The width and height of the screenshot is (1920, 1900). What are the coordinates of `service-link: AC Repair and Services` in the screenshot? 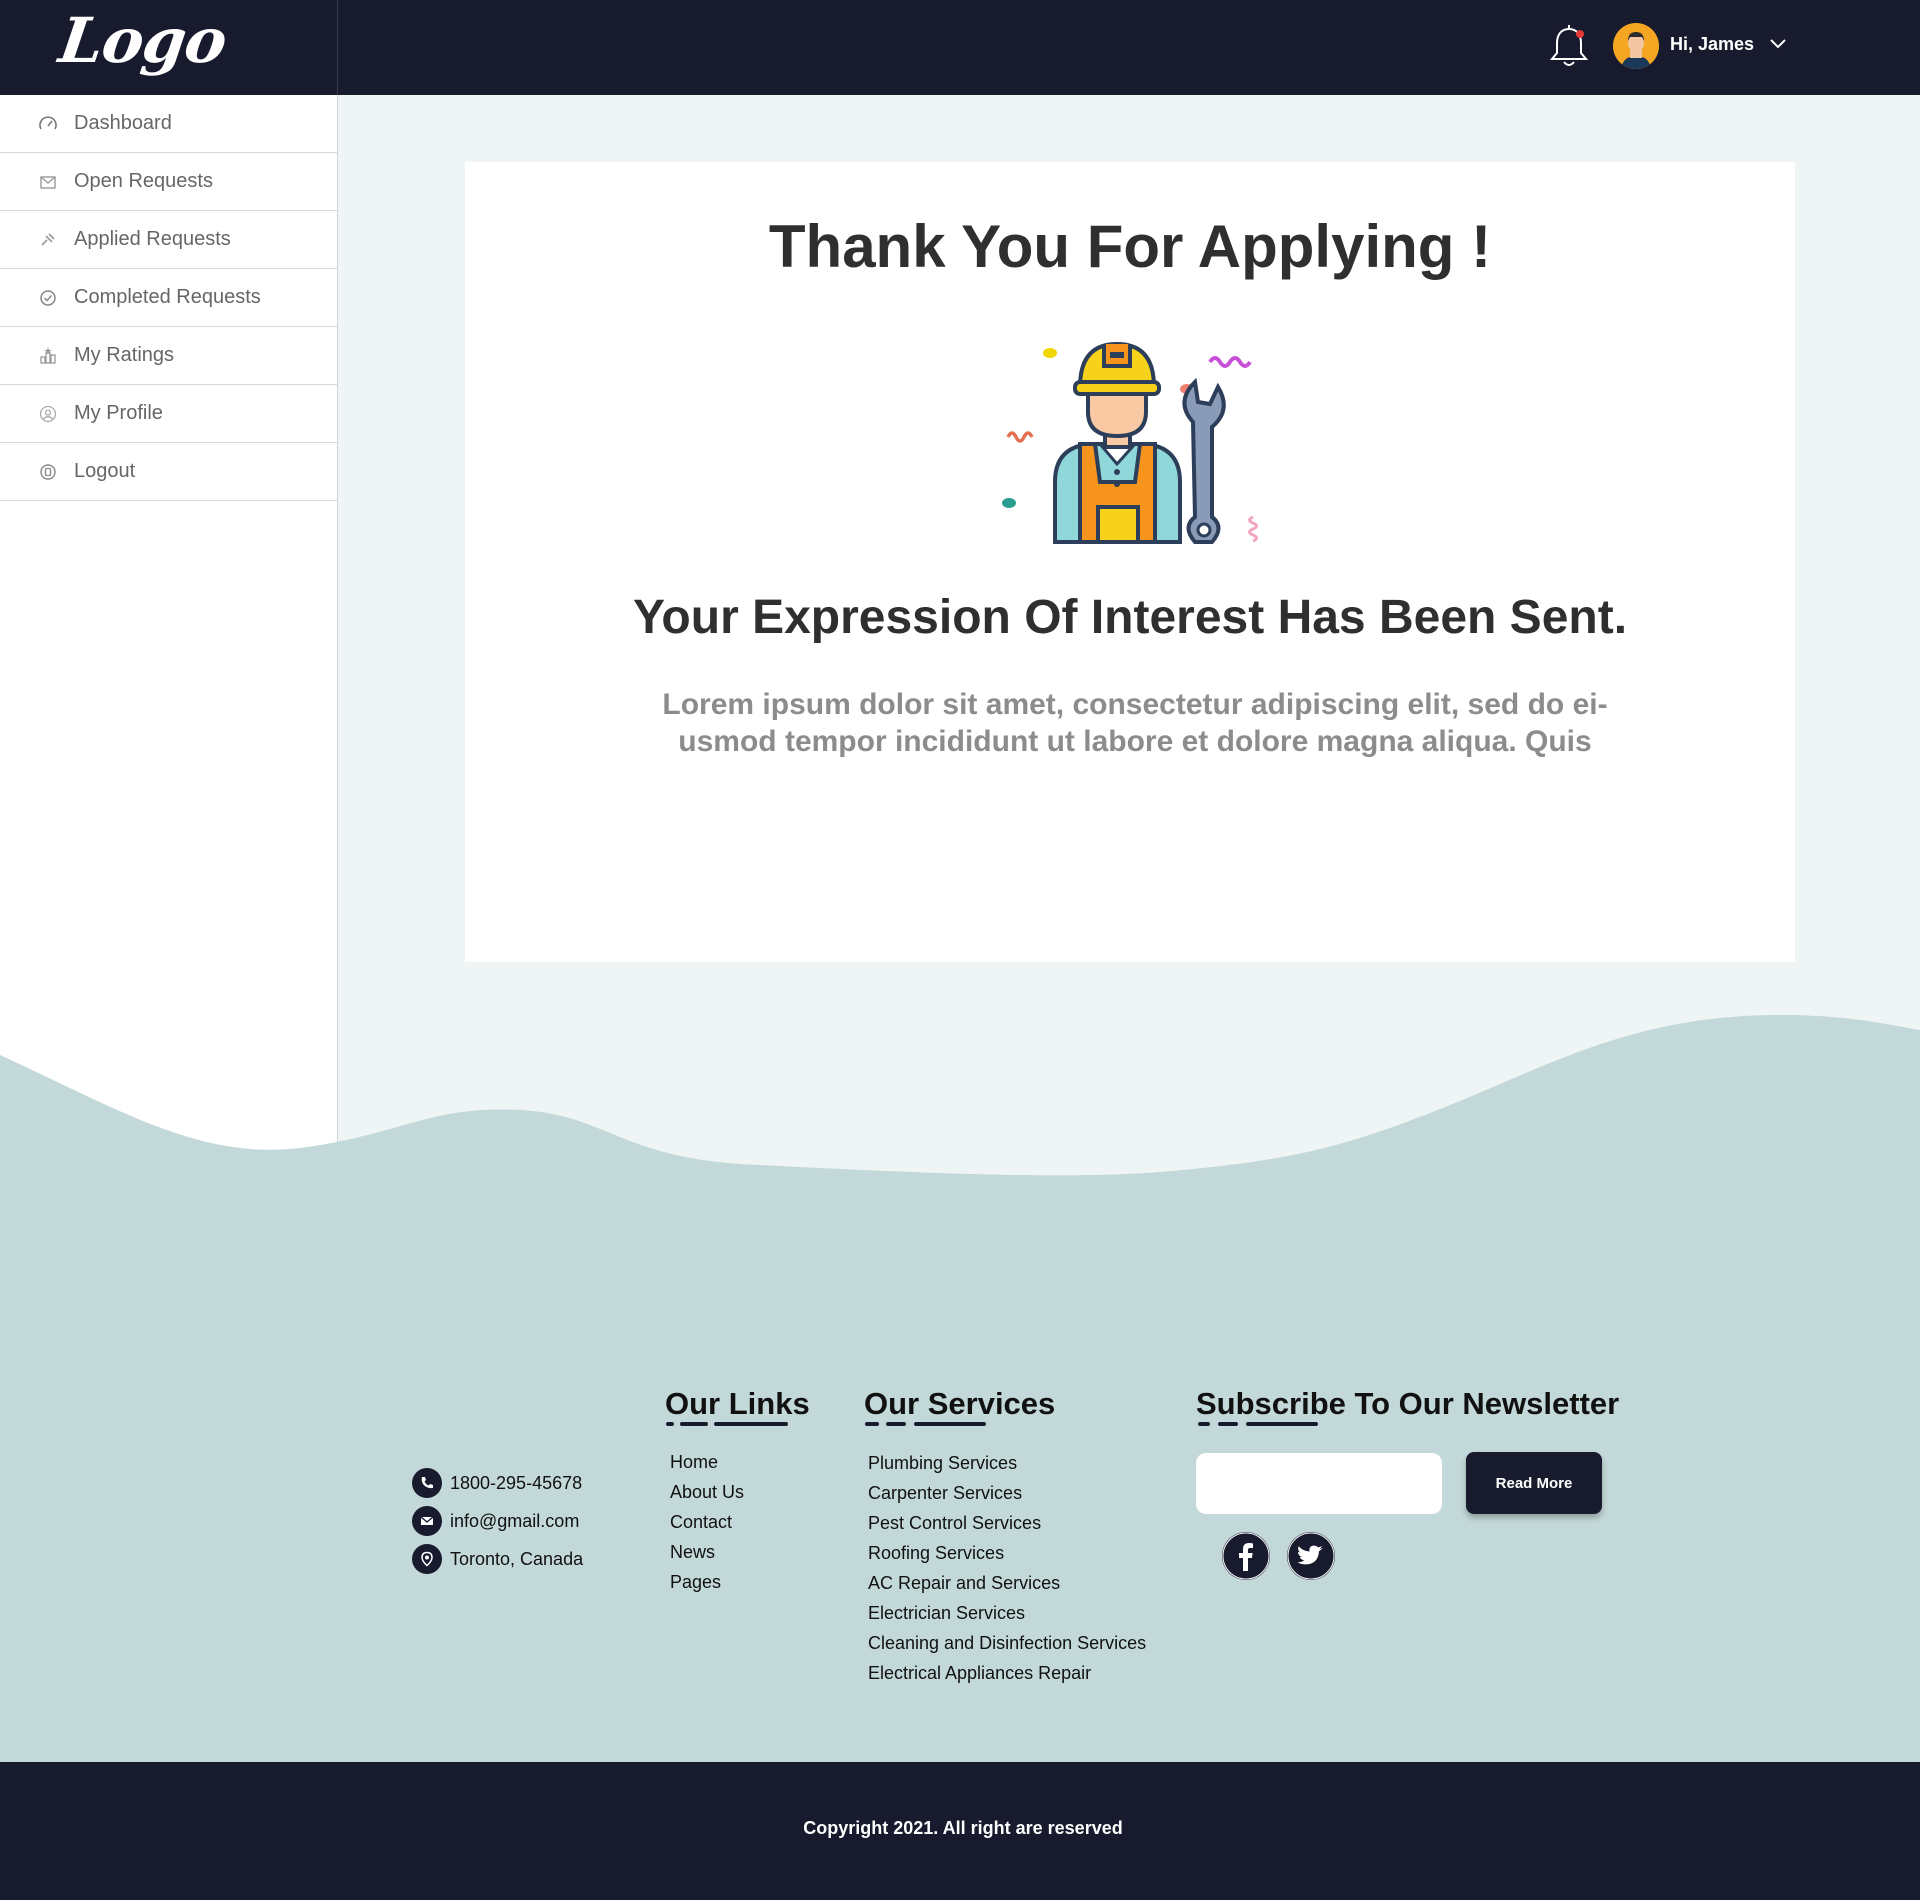 It's located at (1007, 1588).